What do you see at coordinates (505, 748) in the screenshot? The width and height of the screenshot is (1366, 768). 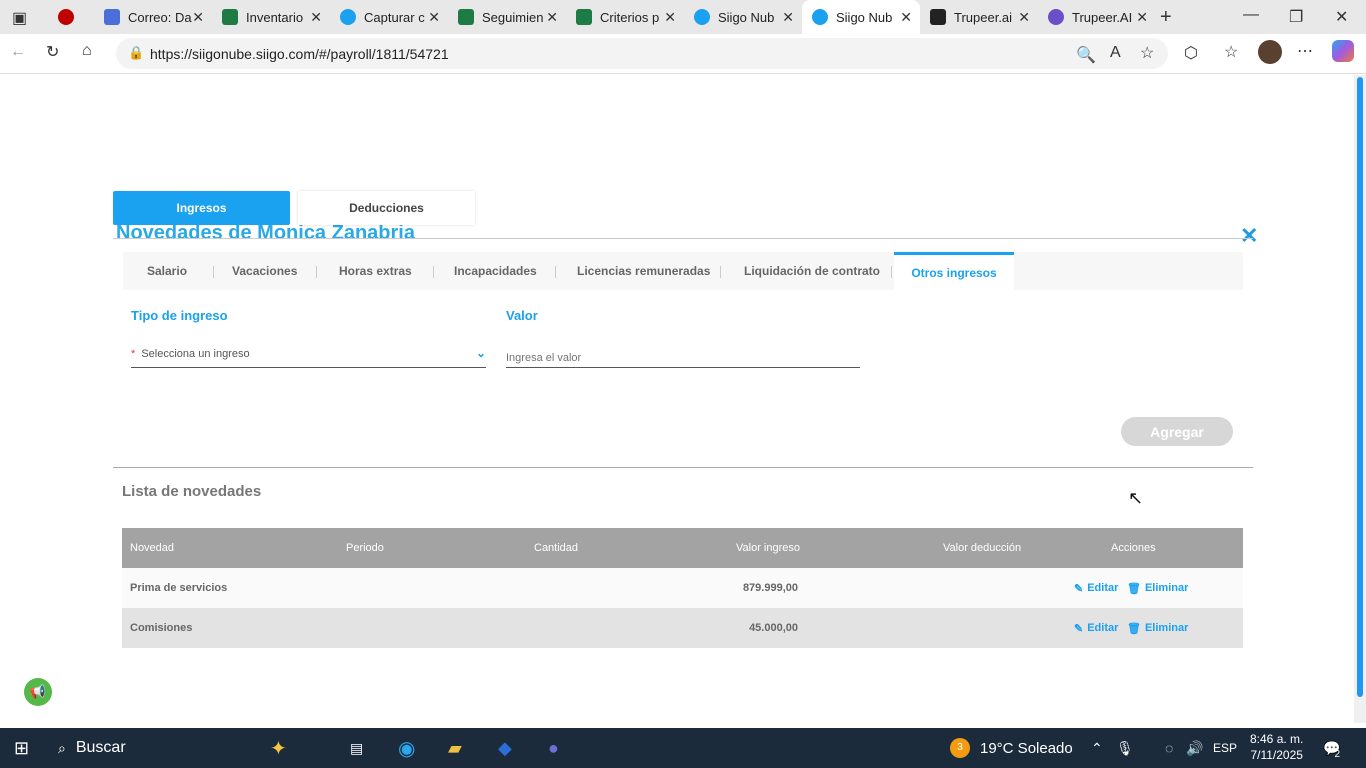 I see `app-icon: ◆` at bounding box center [505, 748].